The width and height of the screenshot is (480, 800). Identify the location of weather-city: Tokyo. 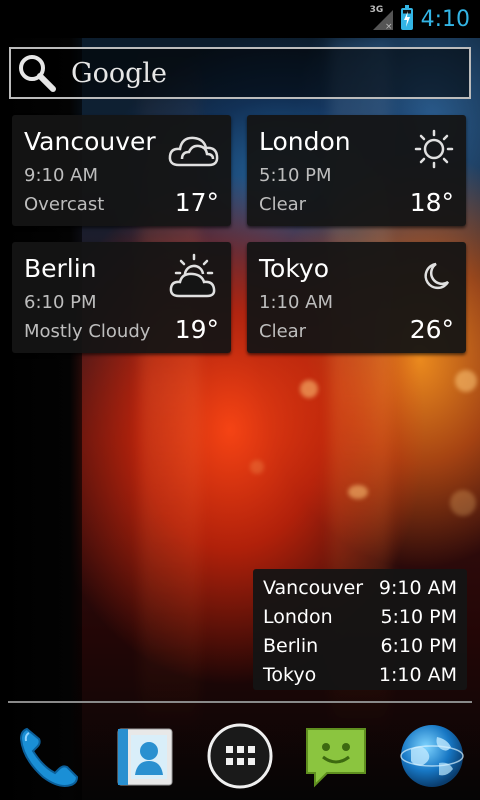
(294, 268).